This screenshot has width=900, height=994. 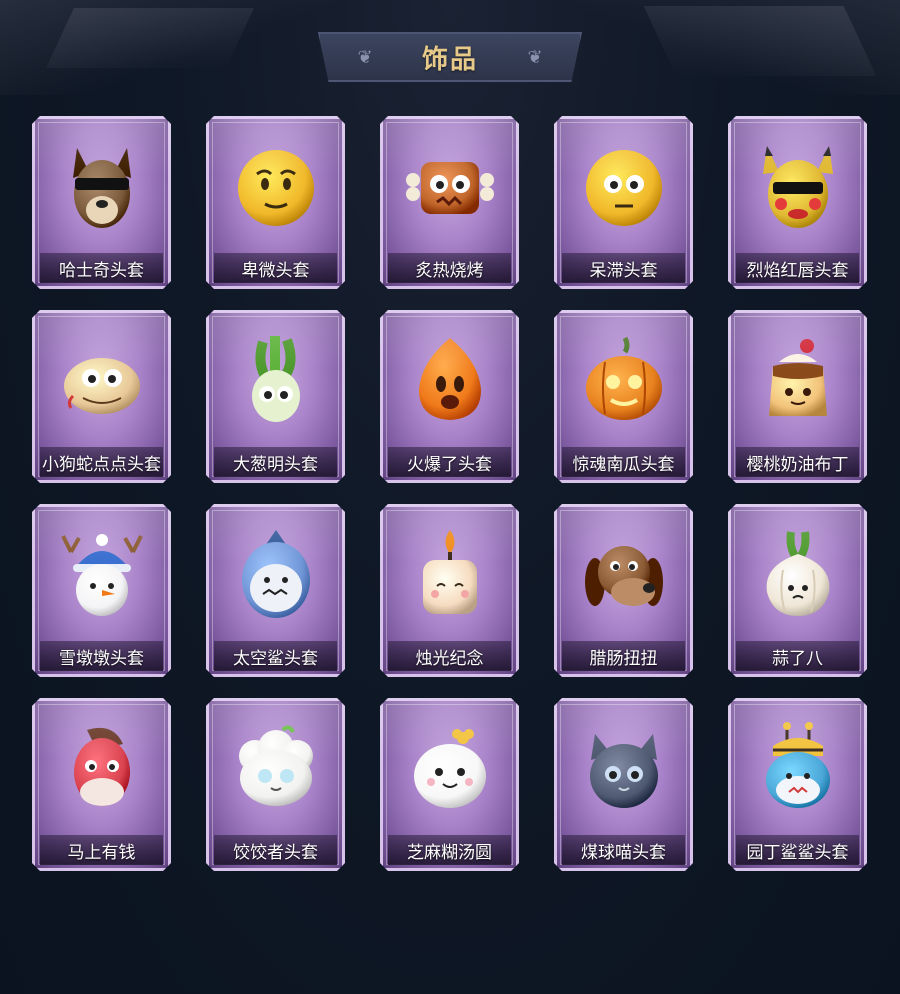 What do you see at coordinates (102, 575) in the screenshot?
I see `snowman-head-icon` at bounding box center [102, 575].